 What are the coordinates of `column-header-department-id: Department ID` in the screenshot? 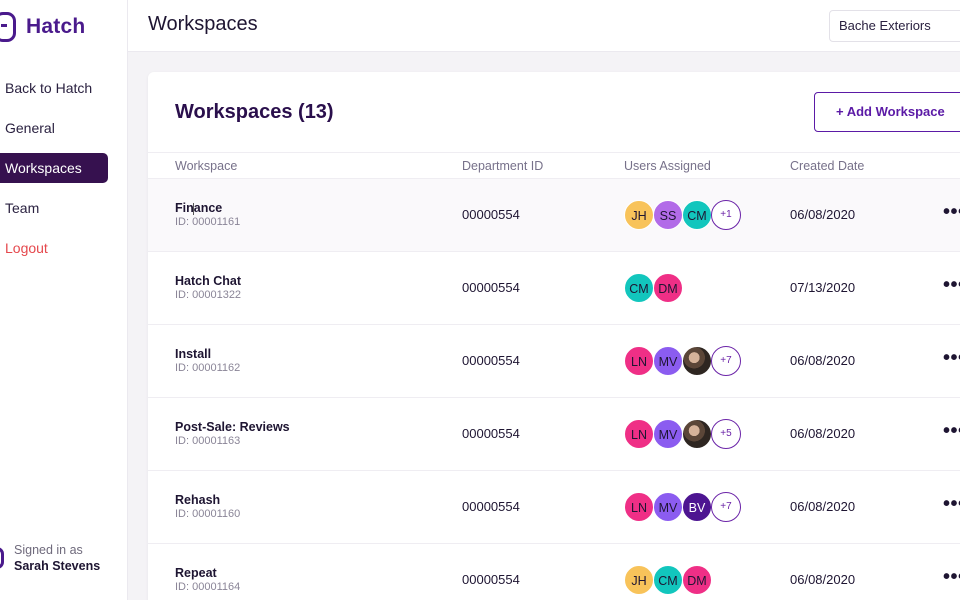 It's located at (502, 166).